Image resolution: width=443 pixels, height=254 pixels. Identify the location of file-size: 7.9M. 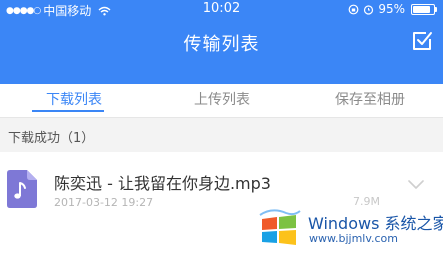
(366, 201).